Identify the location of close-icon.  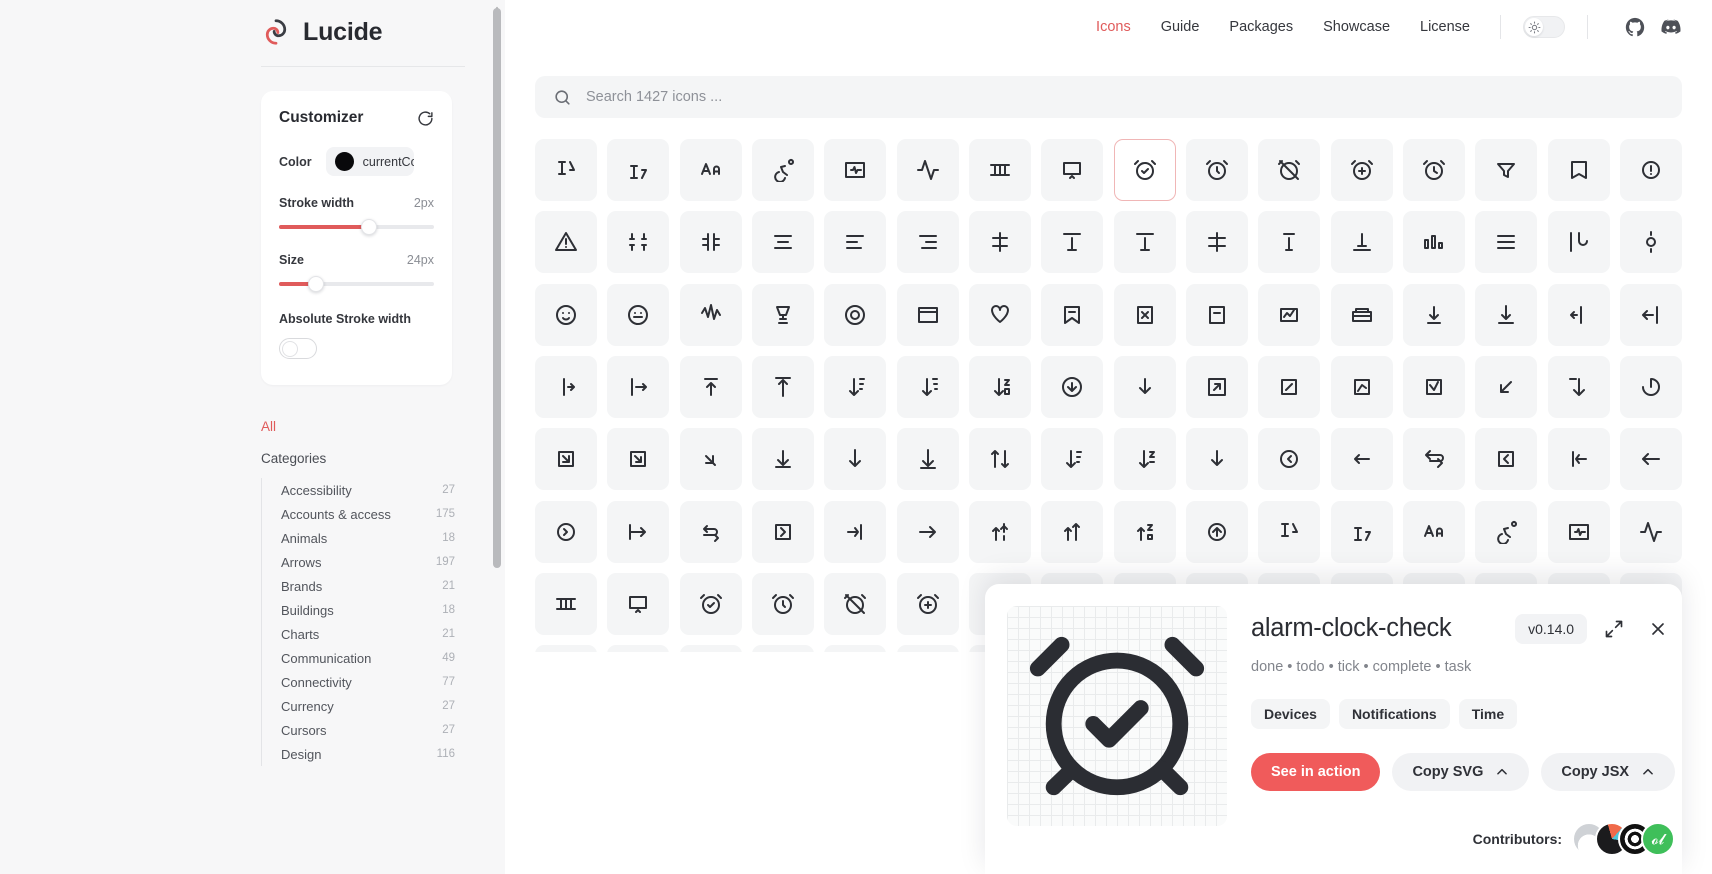
(1658, 629).